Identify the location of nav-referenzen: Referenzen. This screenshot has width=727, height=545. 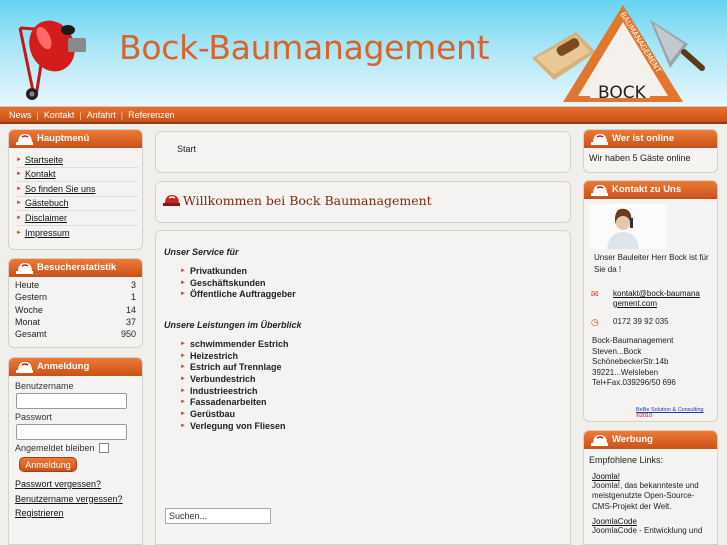
(151, 115).